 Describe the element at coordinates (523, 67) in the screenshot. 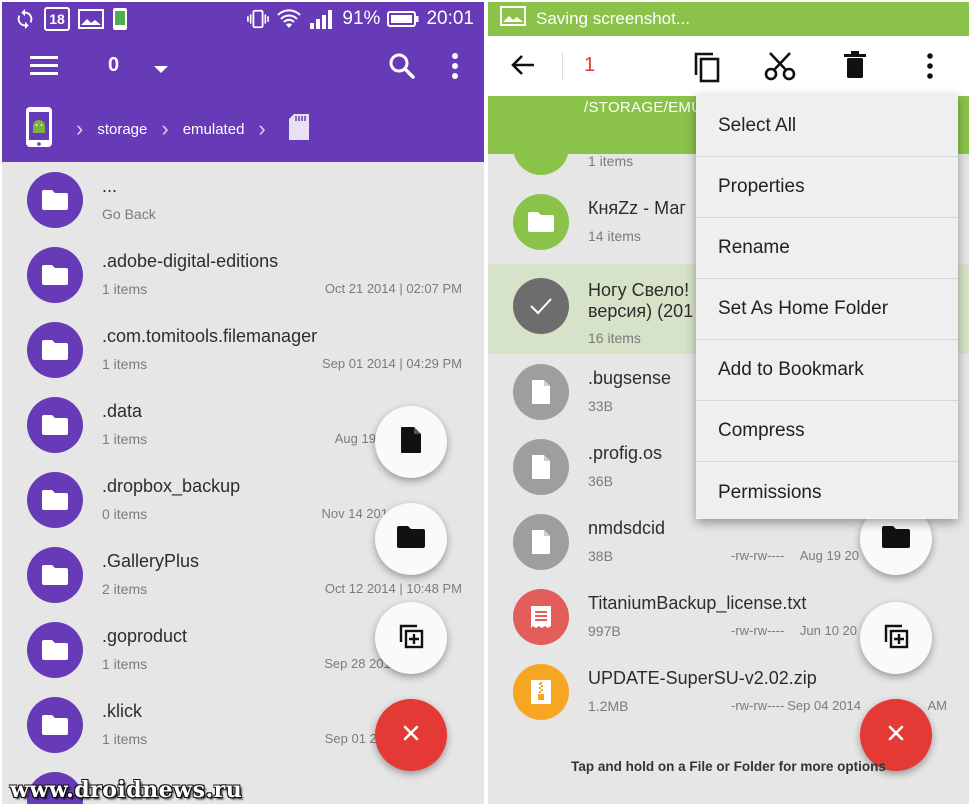

I see `back-arrow-icon` at that location.